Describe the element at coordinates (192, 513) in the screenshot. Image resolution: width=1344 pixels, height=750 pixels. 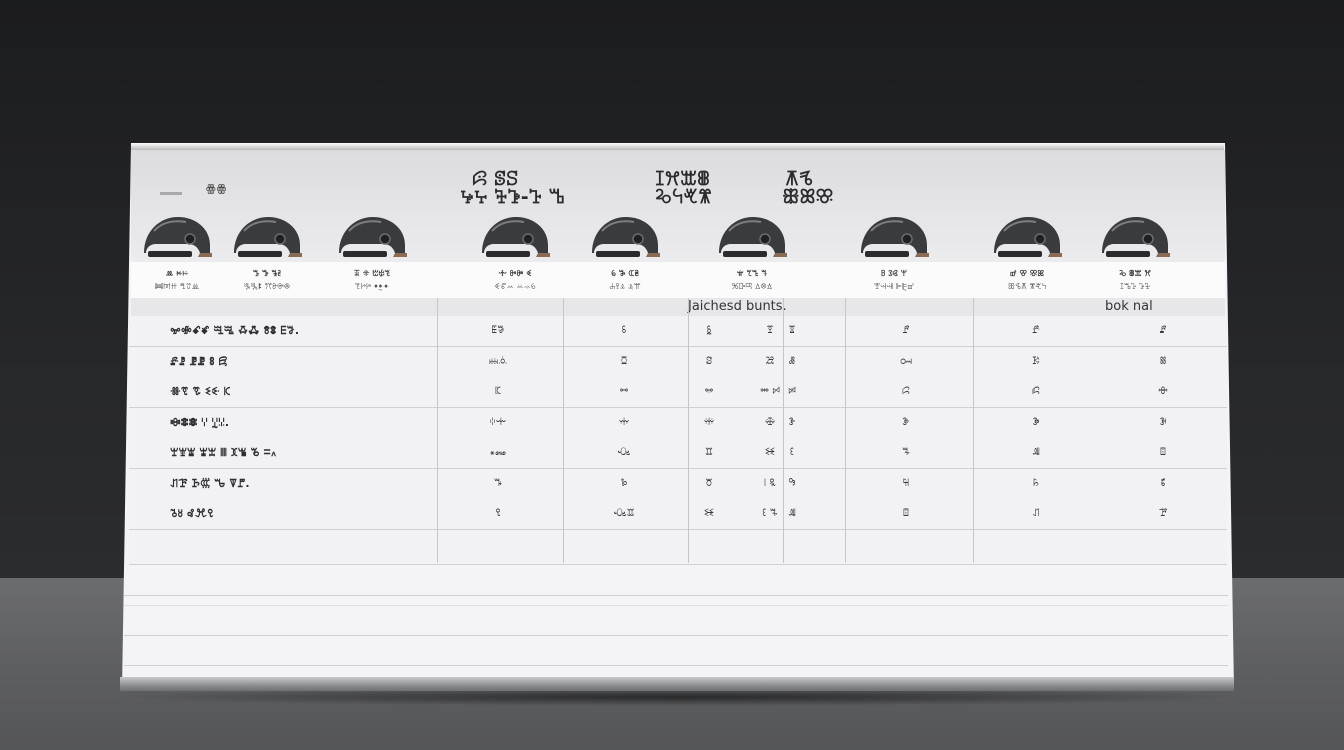
I see `row-label: ꘧꘨ ꘩ꘪꘫ` at that location.